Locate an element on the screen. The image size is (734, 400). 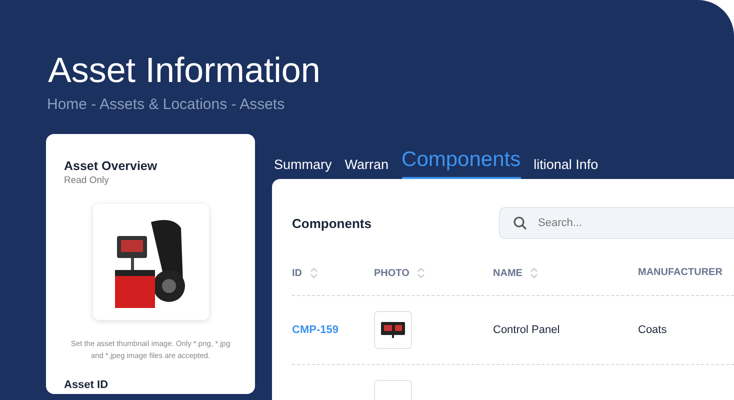
field-label: Asset ID is located at coordinates (87, 385).